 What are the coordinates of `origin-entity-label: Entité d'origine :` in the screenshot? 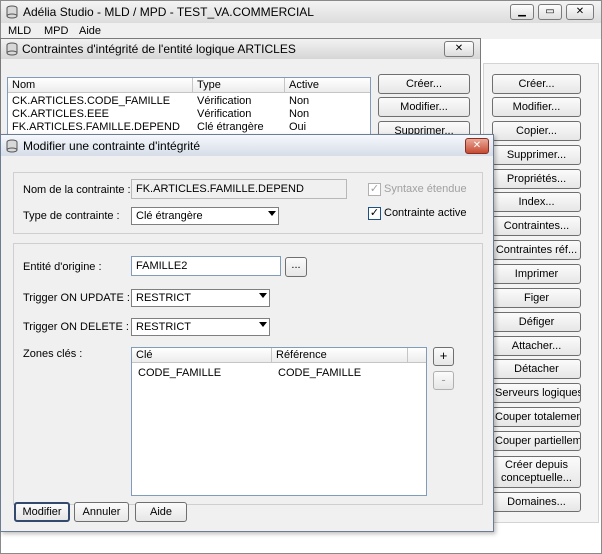 It's located at (62, 267).